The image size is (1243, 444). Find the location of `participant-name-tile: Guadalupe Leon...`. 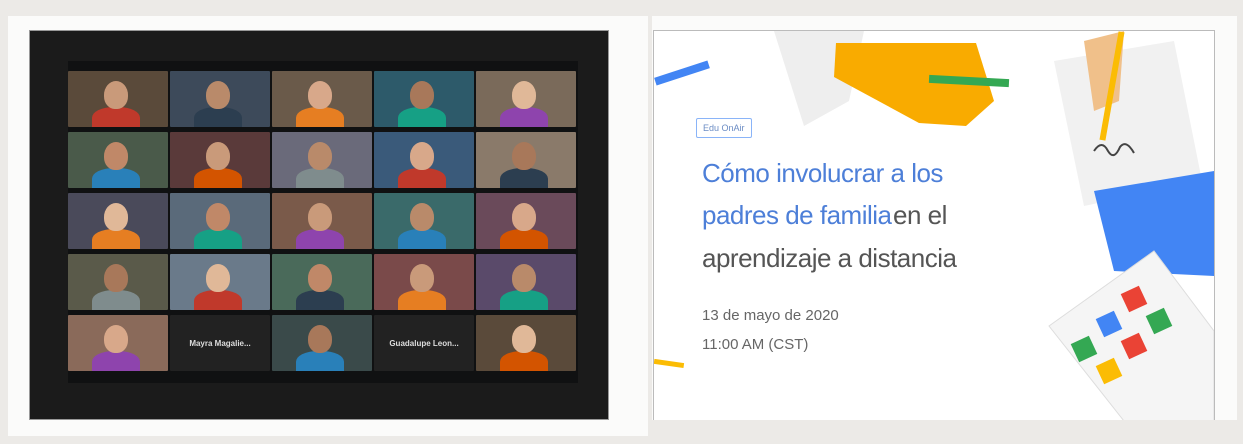

participant-name-tile: Guadalupe Leon... is located at coordinates (424, 343).